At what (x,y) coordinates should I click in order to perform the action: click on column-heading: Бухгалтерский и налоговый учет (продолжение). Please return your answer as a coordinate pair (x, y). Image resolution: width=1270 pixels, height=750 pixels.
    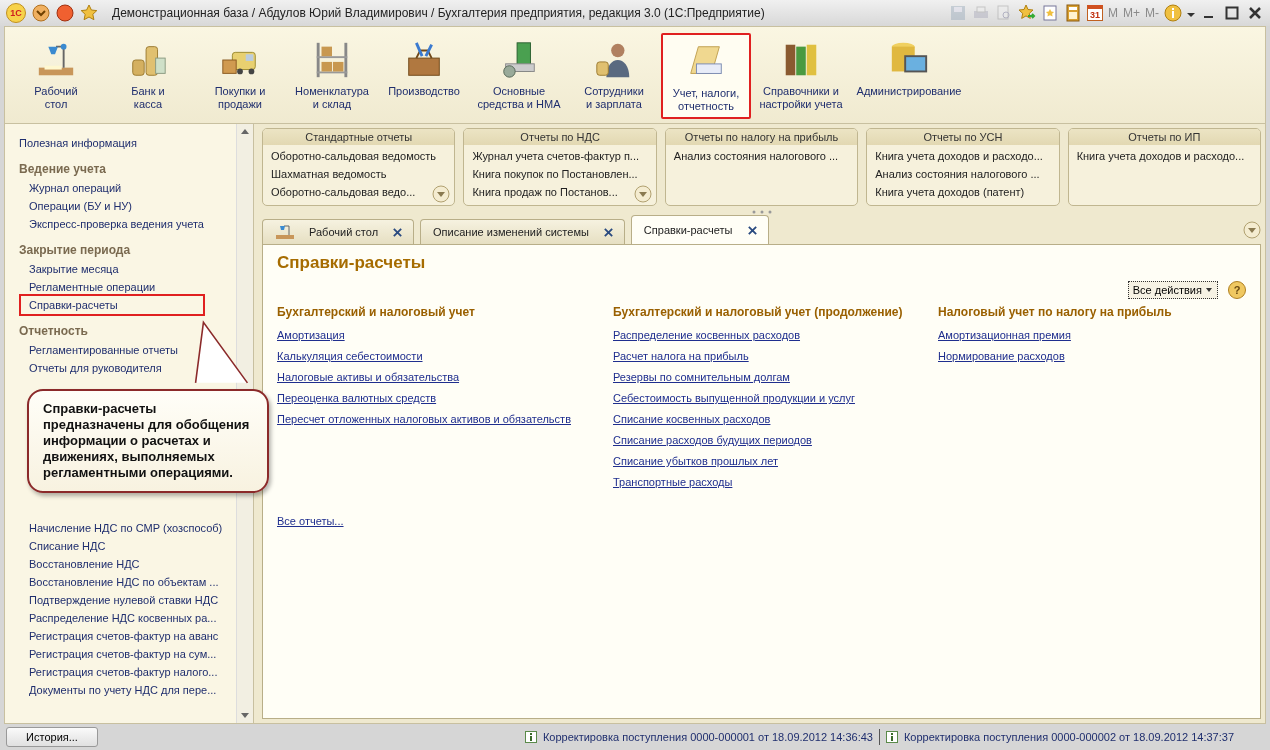
    Looking at the image, I should click on (758, 312).